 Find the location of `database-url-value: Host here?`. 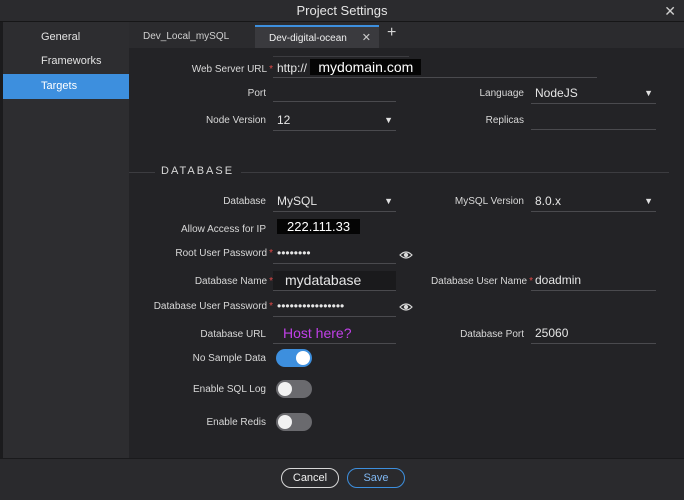

database-url-value: Host here? is located at coordinates (317, 333).